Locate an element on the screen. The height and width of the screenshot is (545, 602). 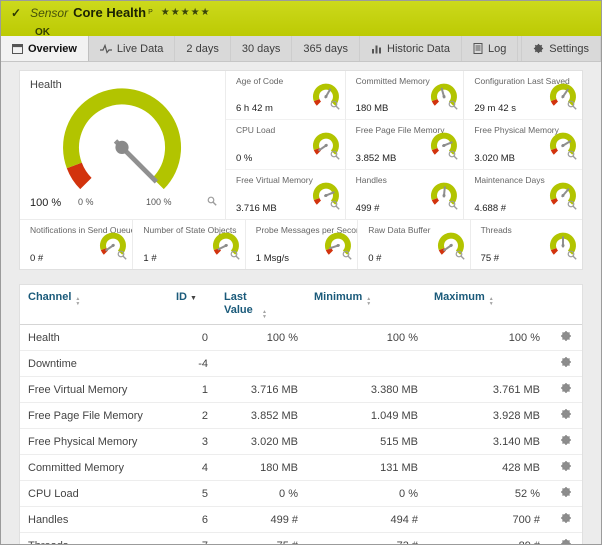
cell-minimum is located at coordinates (366, 364).